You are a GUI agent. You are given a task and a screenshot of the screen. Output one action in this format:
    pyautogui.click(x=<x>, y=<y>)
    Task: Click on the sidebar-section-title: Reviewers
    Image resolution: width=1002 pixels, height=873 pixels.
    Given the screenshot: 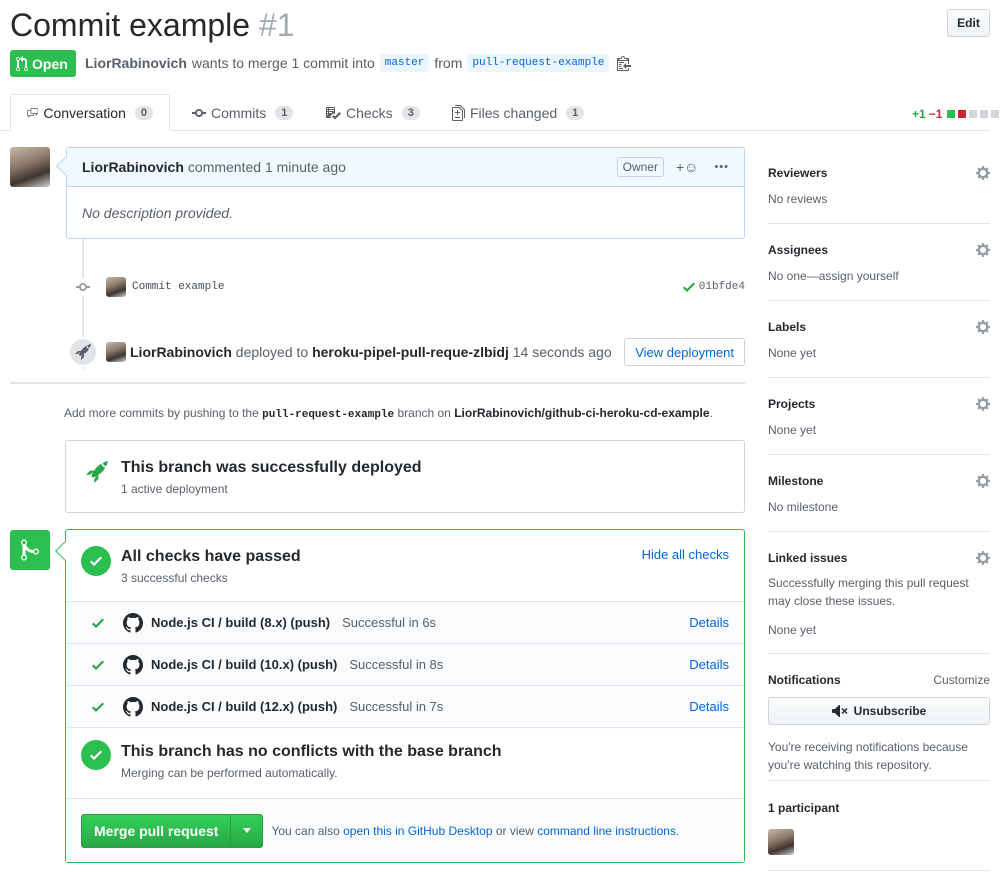 What is the action you would take?
    pyautogui.click(x=797, y=173)
    